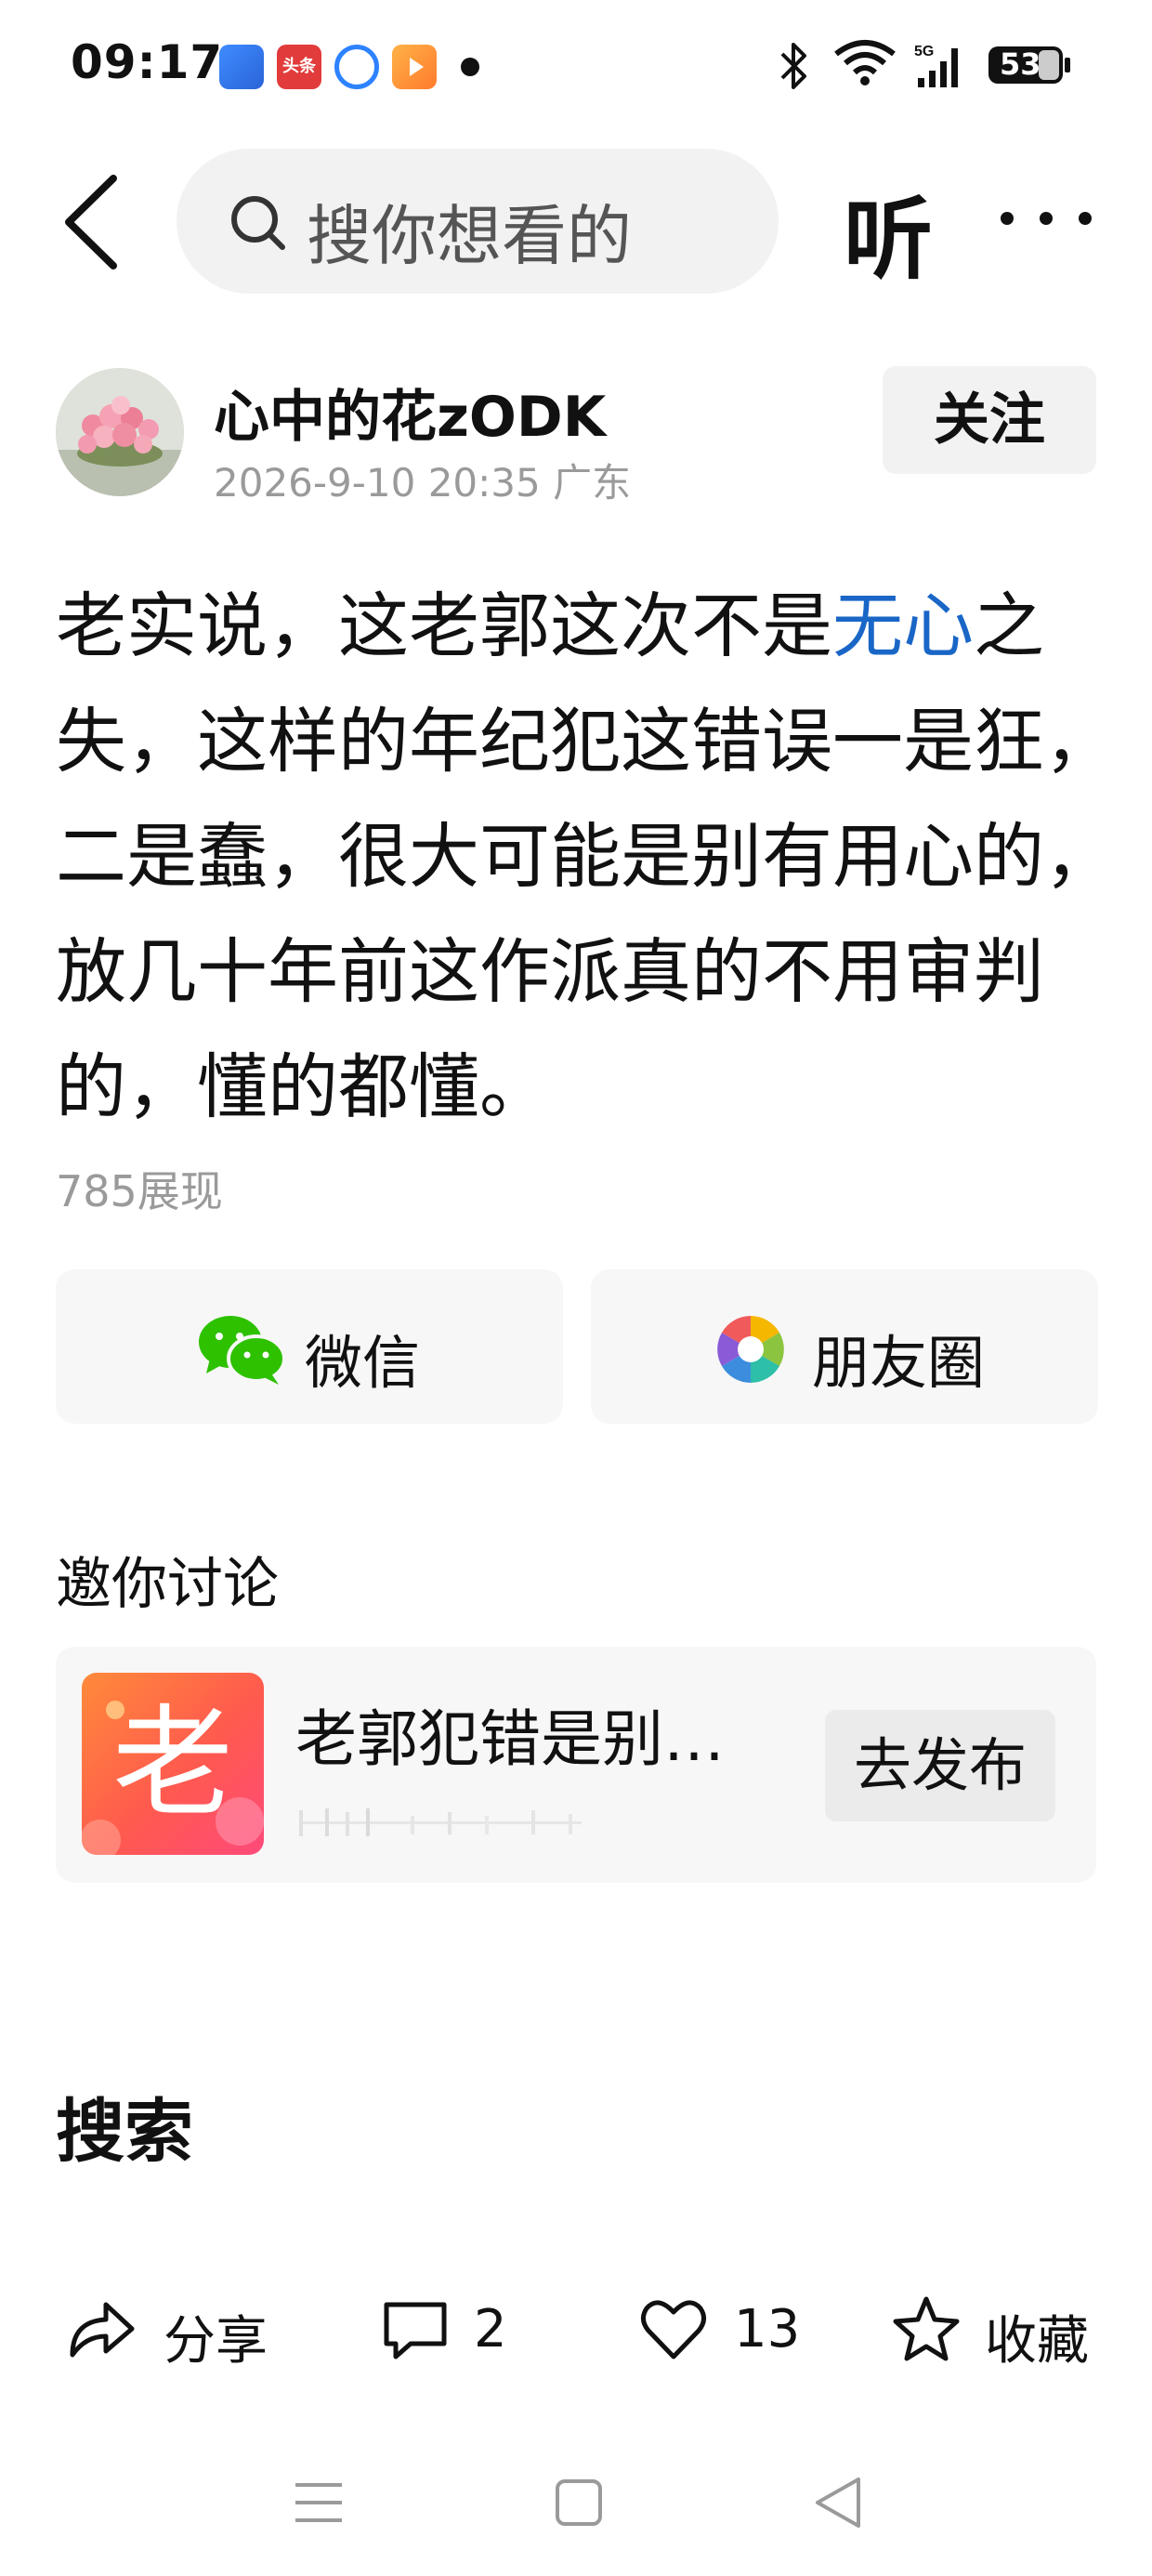 This screenshot has width=1152, height=2576. I want to click on discuss-section-title: 邀你讨论, so click(167, 1584).